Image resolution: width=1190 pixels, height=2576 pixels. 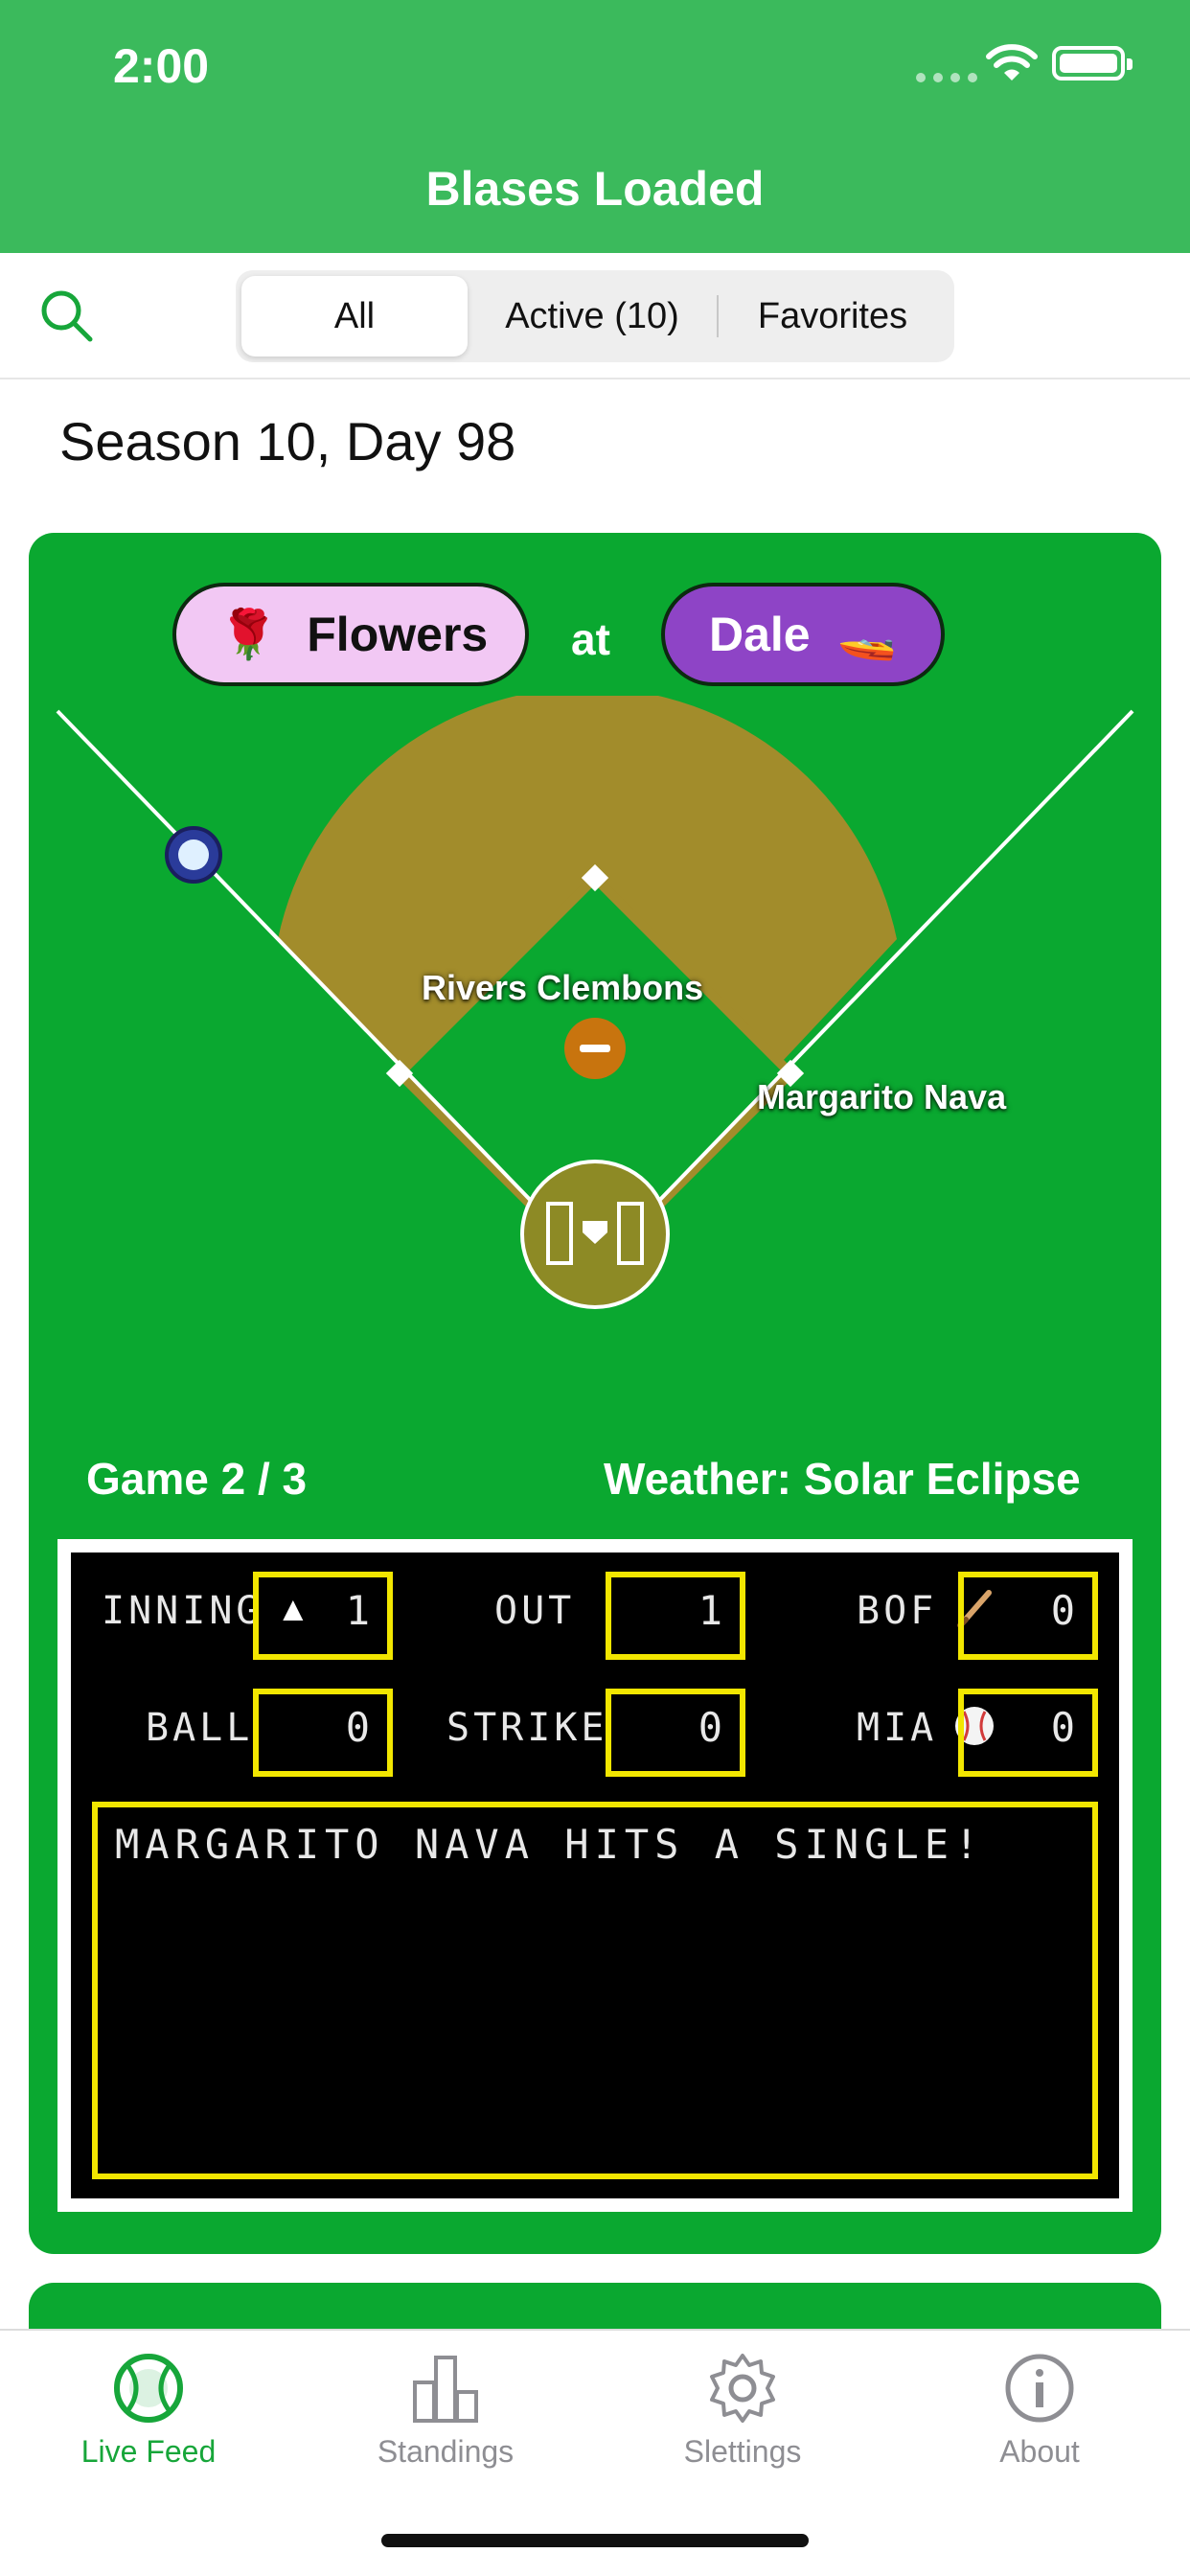 What do you see at coordinates (590, 639) in the screenshot?
I see `at-label: at` at bounding box center [590, 639].